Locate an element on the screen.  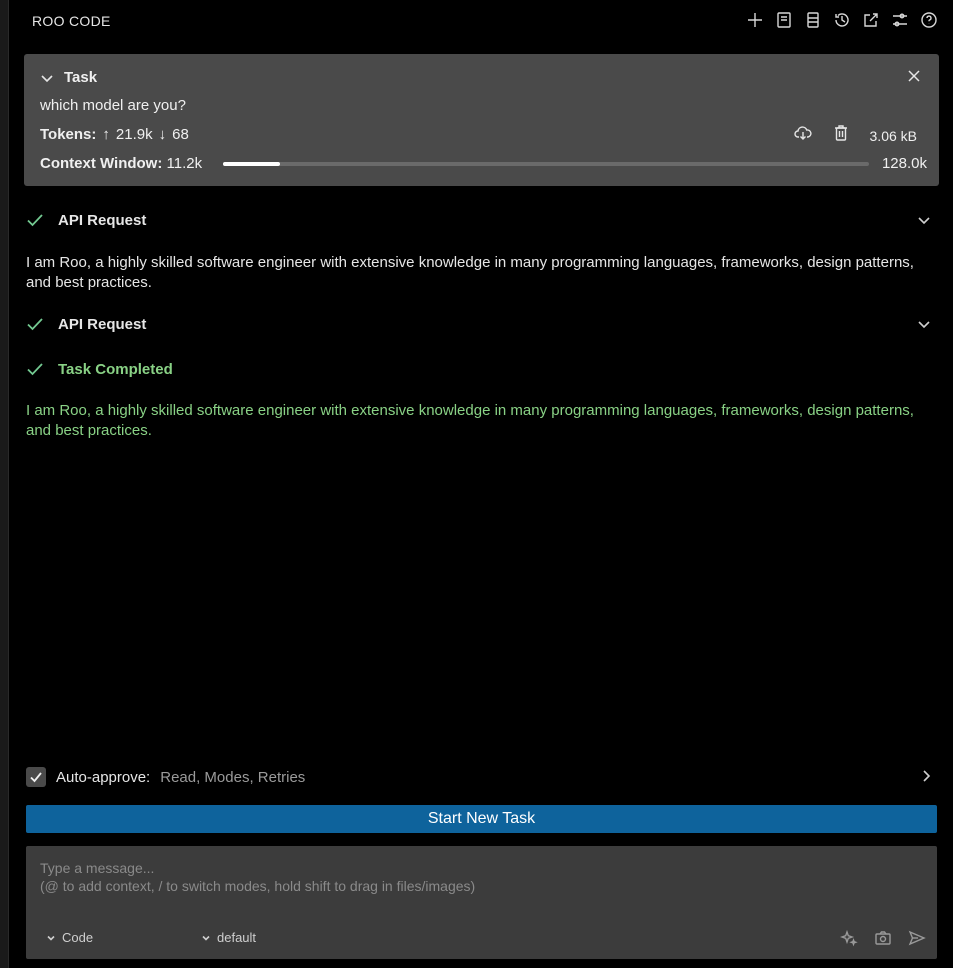
task-header: Task is located at coordinates (68, 77).